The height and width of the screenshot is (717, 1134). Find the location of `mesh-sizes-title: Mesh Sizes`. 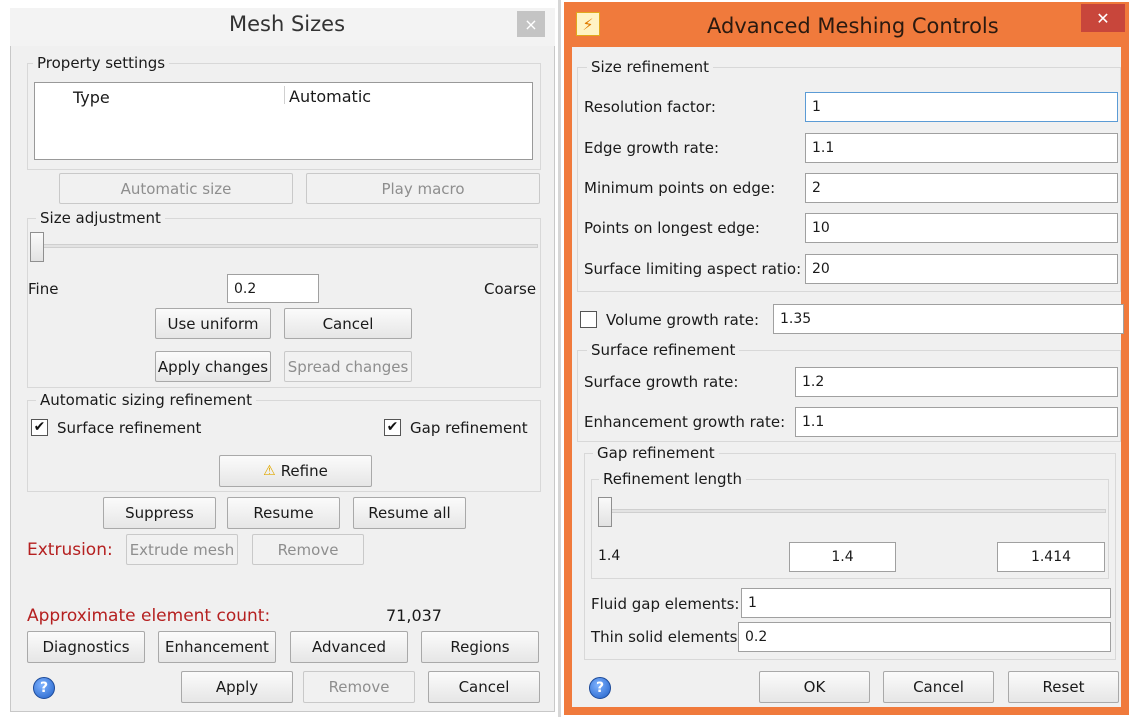

mesh-sizes-title: Mesh Sizes is located at coordinates (287, 24).